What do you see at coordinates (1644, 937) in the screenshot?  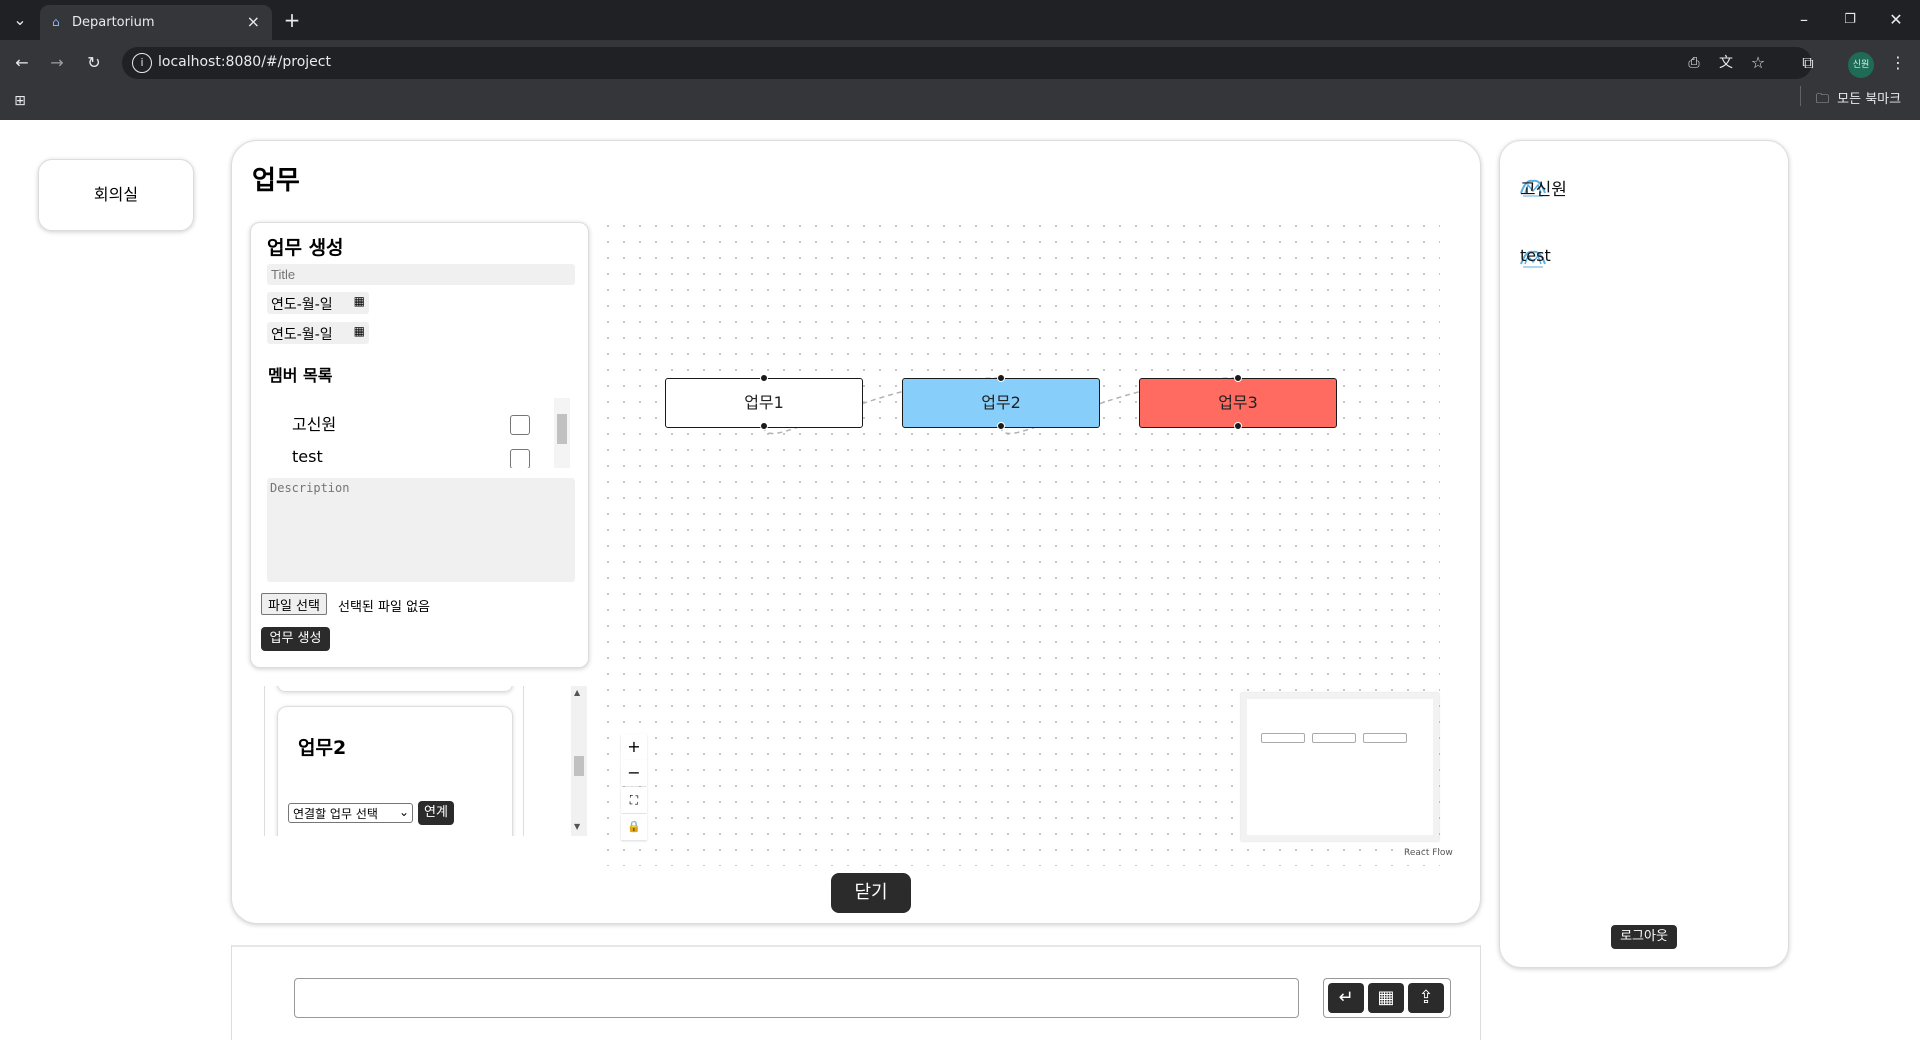 I see `logout-button: 로그아웃` at bounding box center [1644, 937].